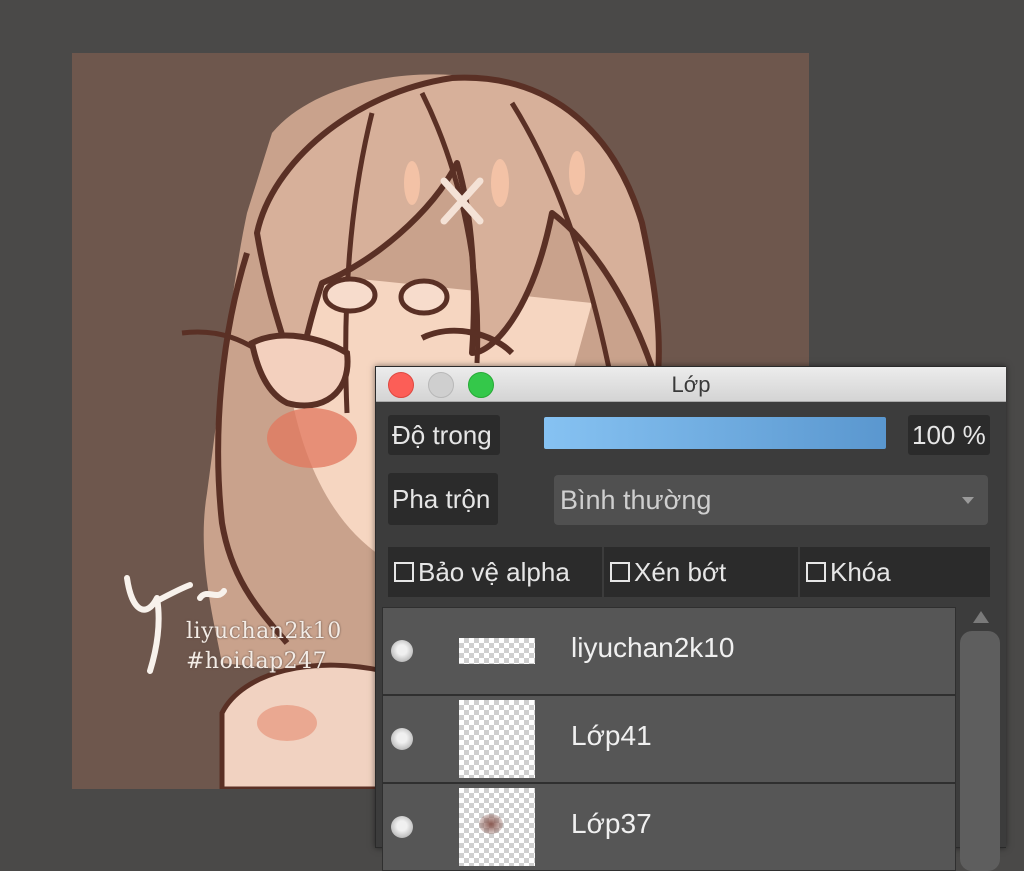 The image size is (1024, 871). Describe the element at coordinates (611, 735) in the screenshot. I see `layer-name: Lớp41` at that location.